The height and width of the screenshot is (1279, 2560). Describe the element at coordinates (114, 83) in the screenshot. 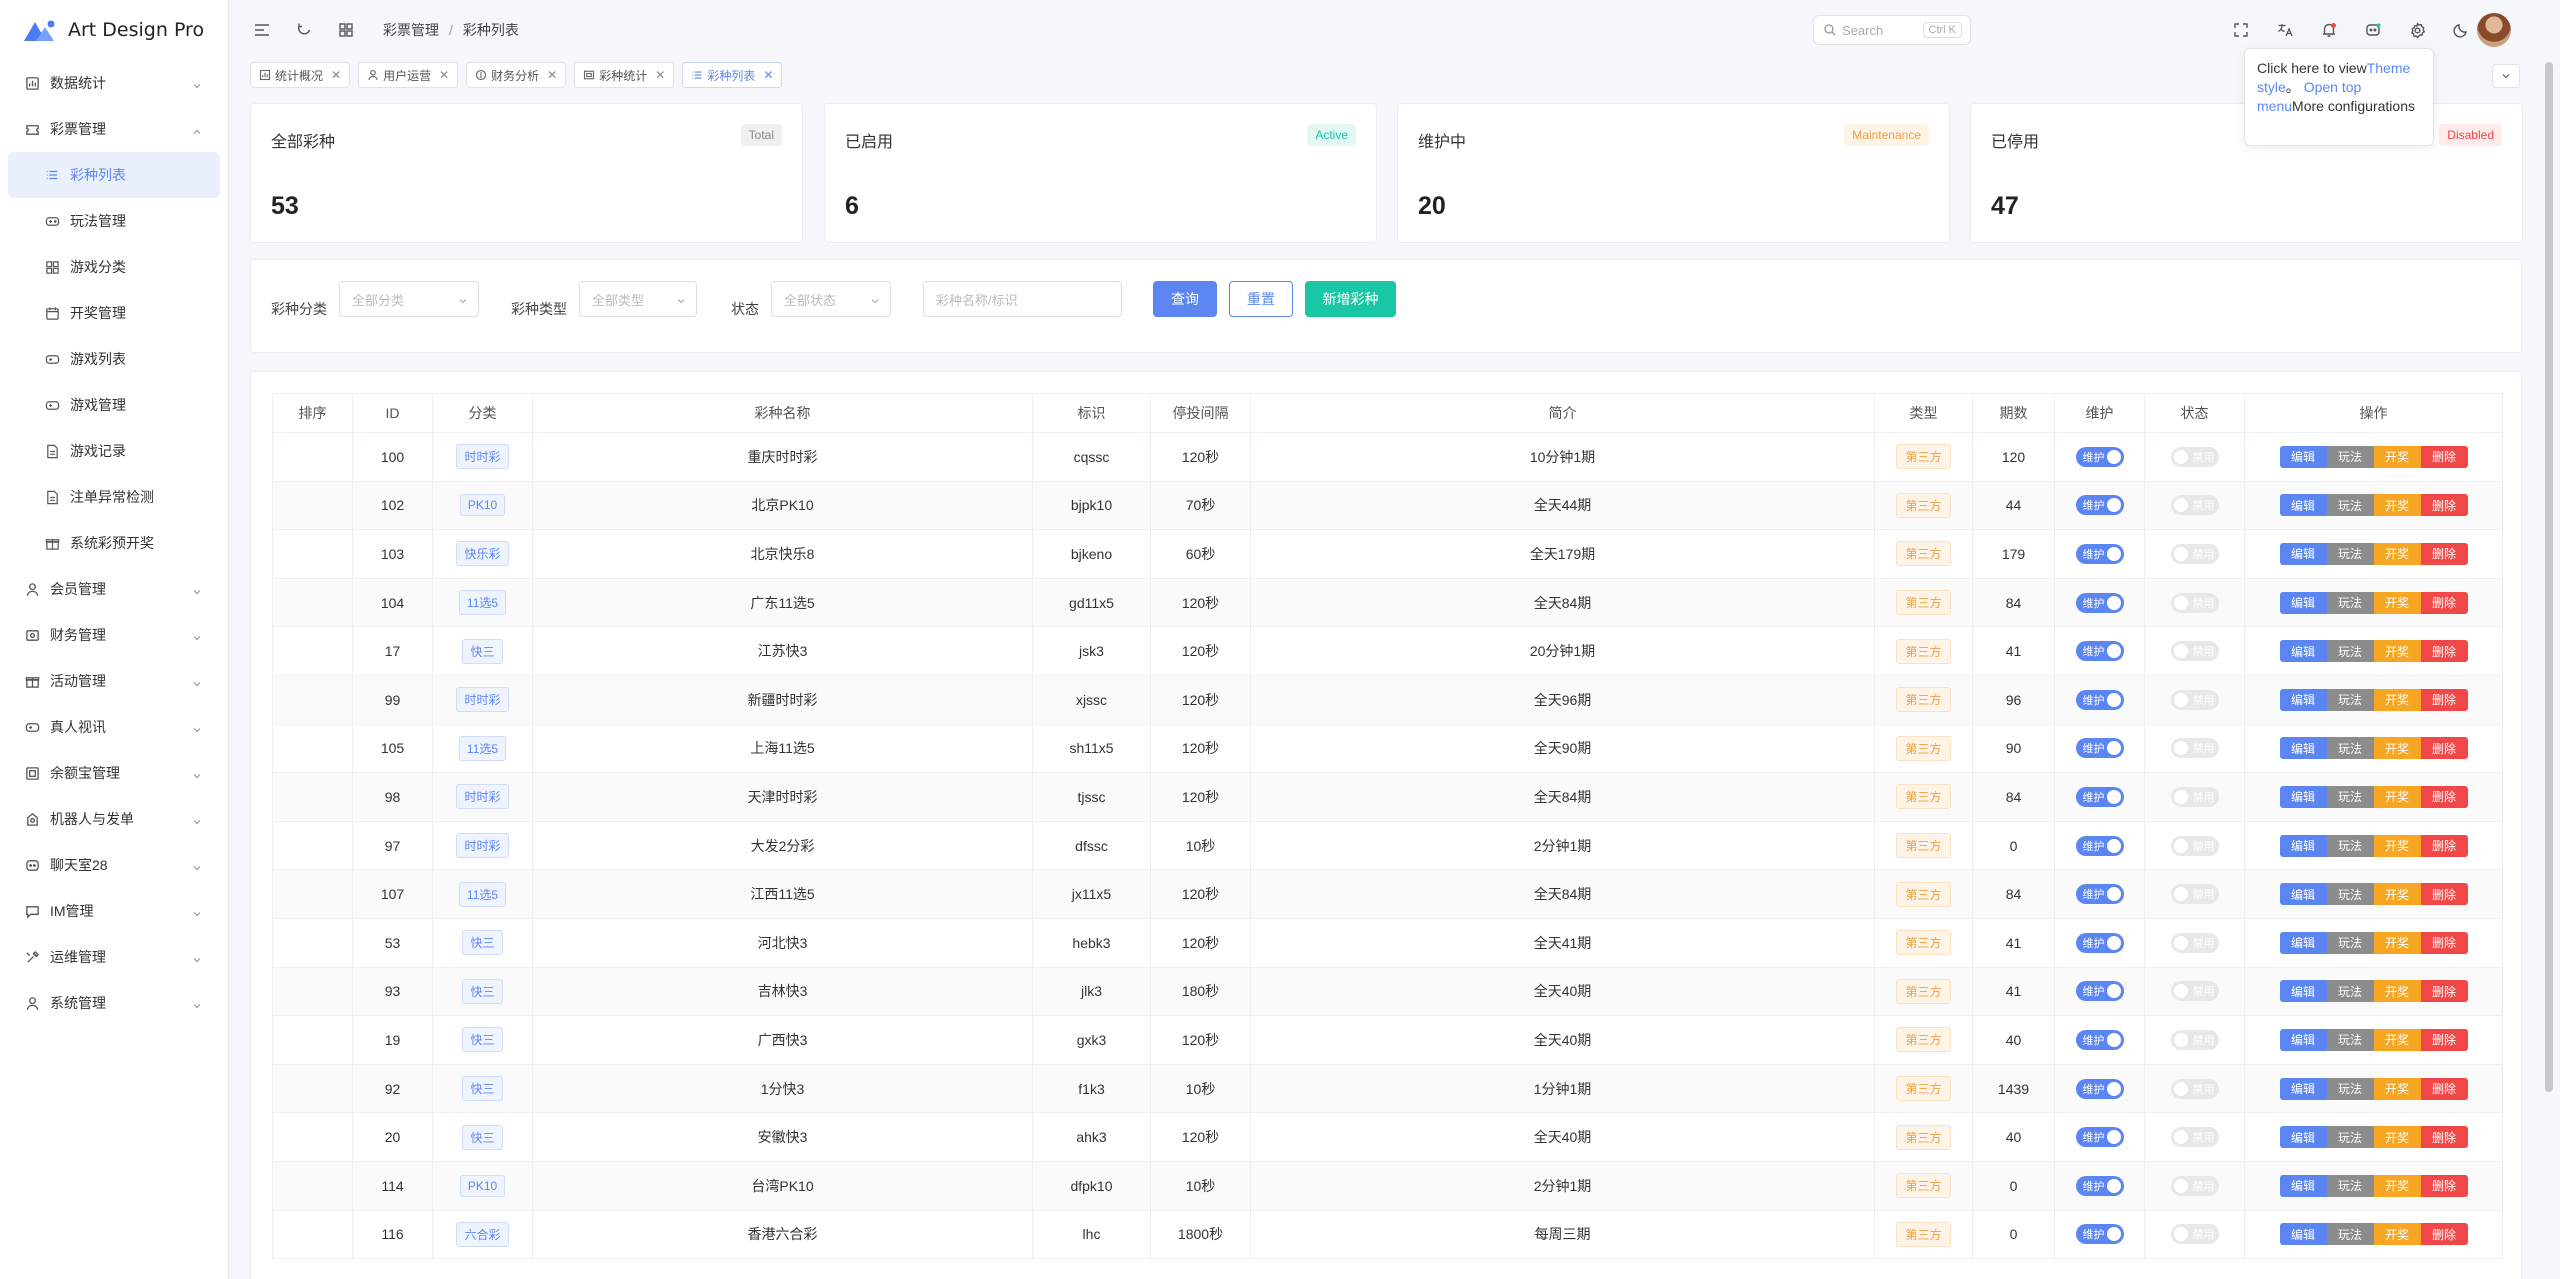

I see `sidebar-item-data-stats: 数据统计` at that location.